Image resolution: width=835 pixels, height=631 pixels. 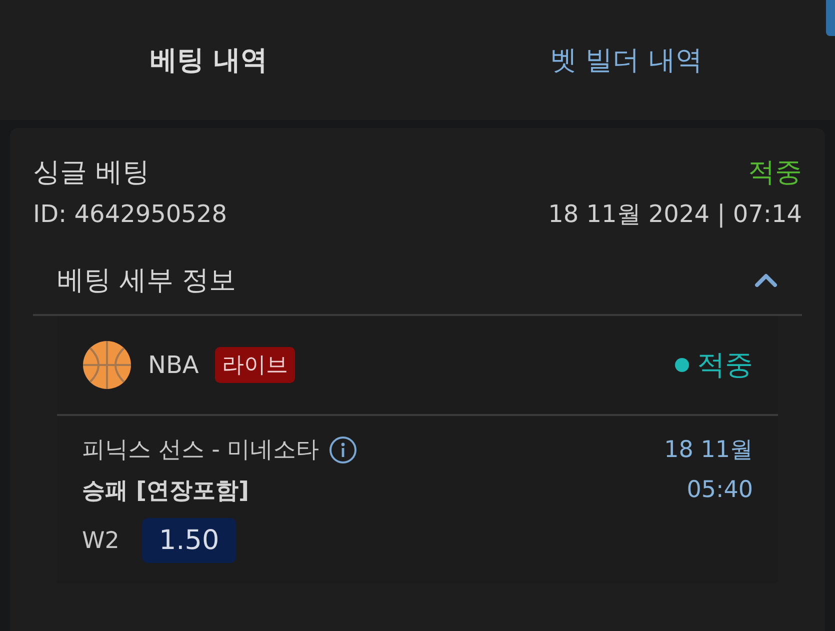 What do you see at coordinates (209, 60) in the screenshot?
I see `tab: 베팅 내역` at bounding box center [209, 60].